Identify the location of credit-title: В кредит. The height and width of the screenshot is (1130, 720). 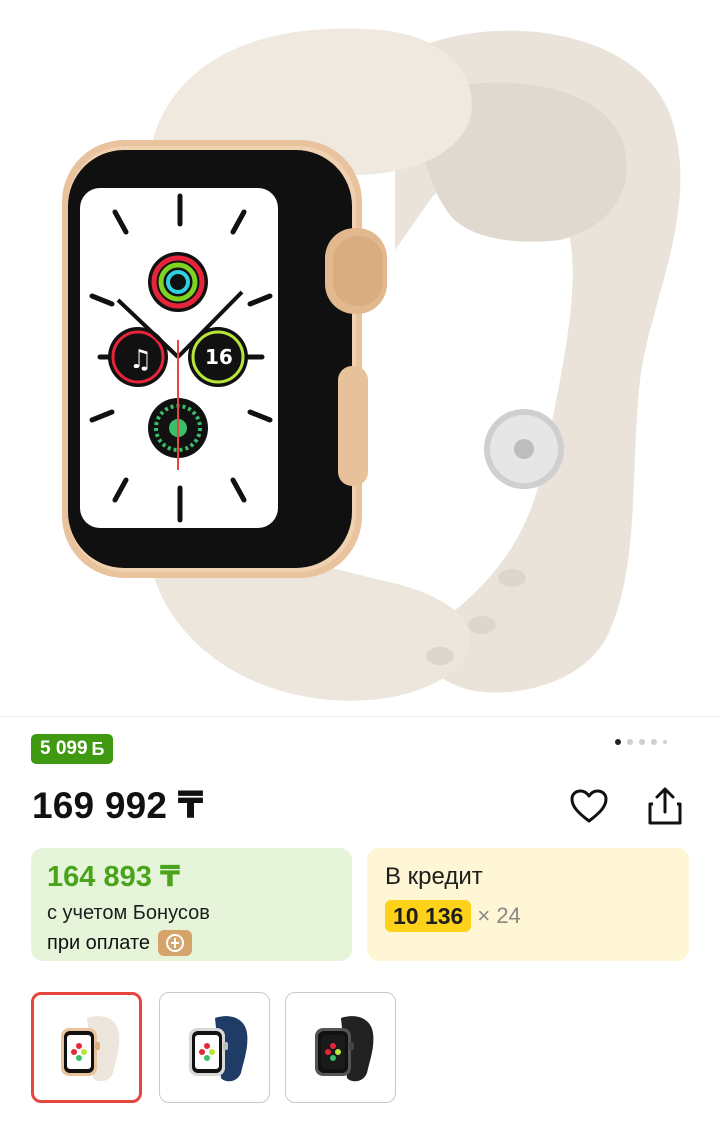
(434, 876).